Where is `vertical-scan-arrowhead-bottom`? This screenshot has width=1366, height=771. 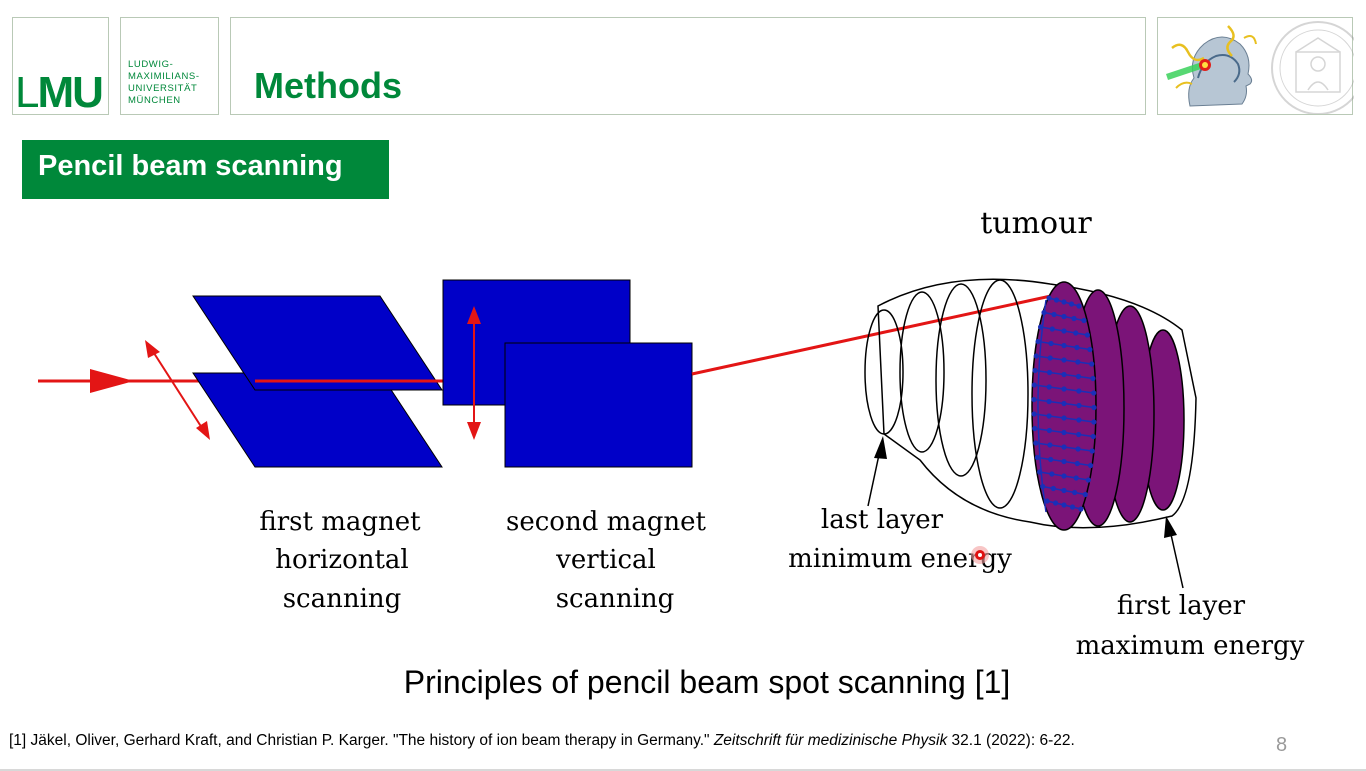 vertical-scan-arrowhead-bottom is located at coordinates (474, 431).